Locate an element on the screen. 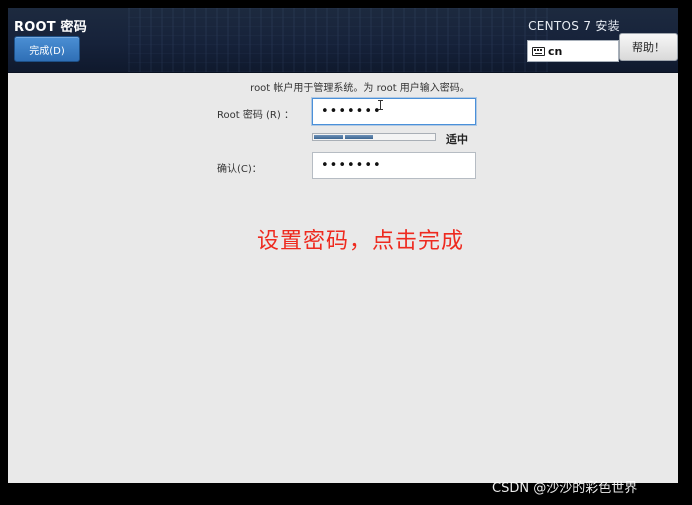 This screenshot has height=505, width=692. annotation-text: 设置密码，点击完成 is located at coordinates (361, 241).